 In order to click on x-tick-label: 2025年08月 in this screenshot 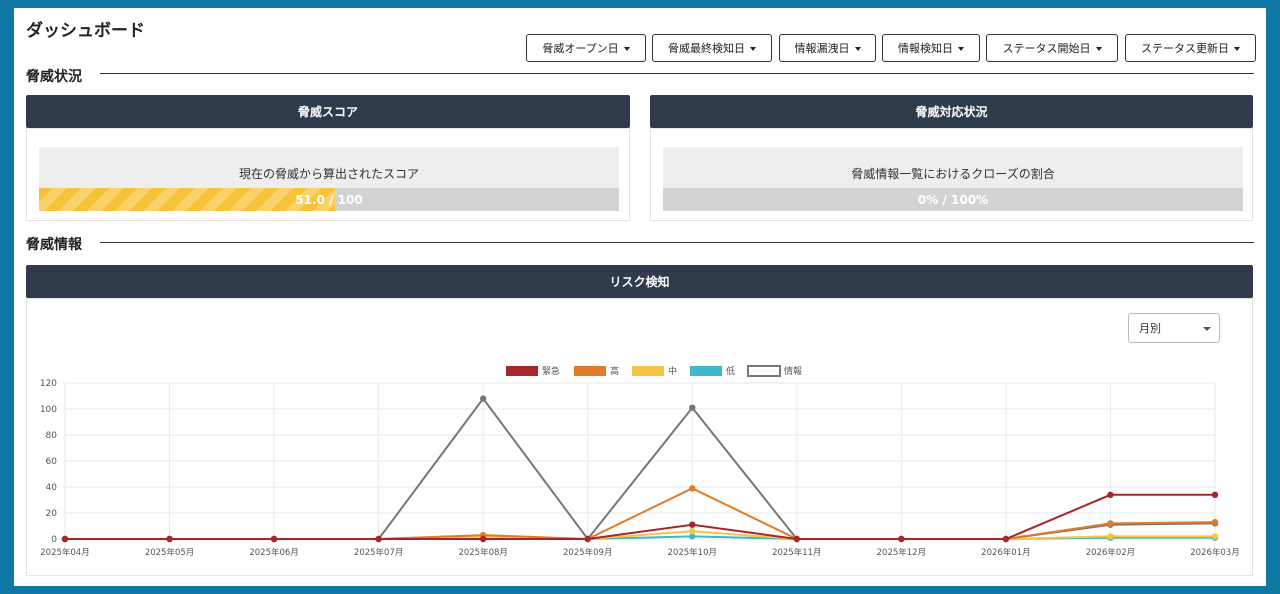, I will do `click(482, 552)`.